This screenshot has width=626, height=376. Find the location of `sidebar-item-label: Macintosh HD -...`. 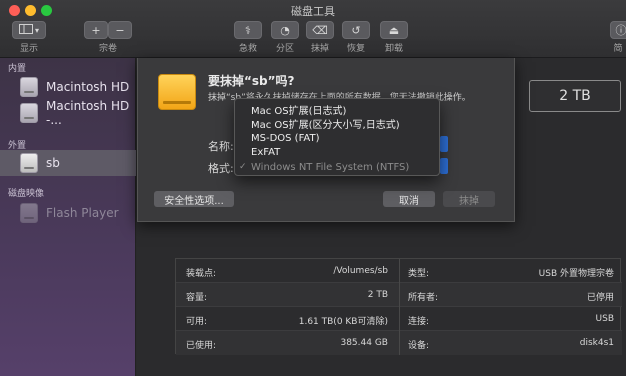

sidebar-item-label: Macintosh HD -... is located at coordinates (88, 113).